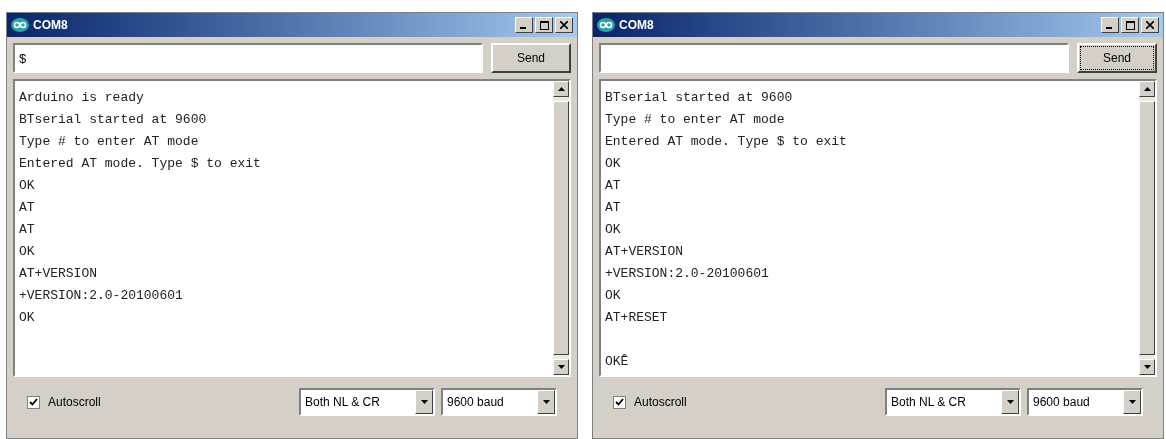  Describe the element at coordinates (82, 98) in the screenshot. I see `output-line: Arduino is ready` at that location.